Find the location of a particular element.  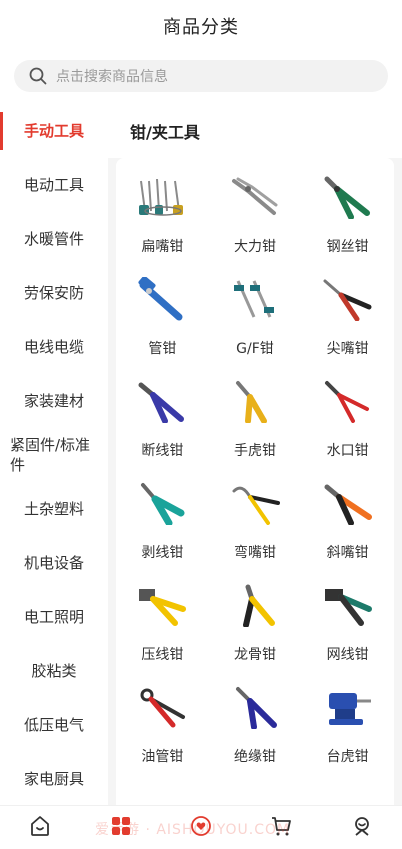

cart-icon is located at coordinates (281, 828).